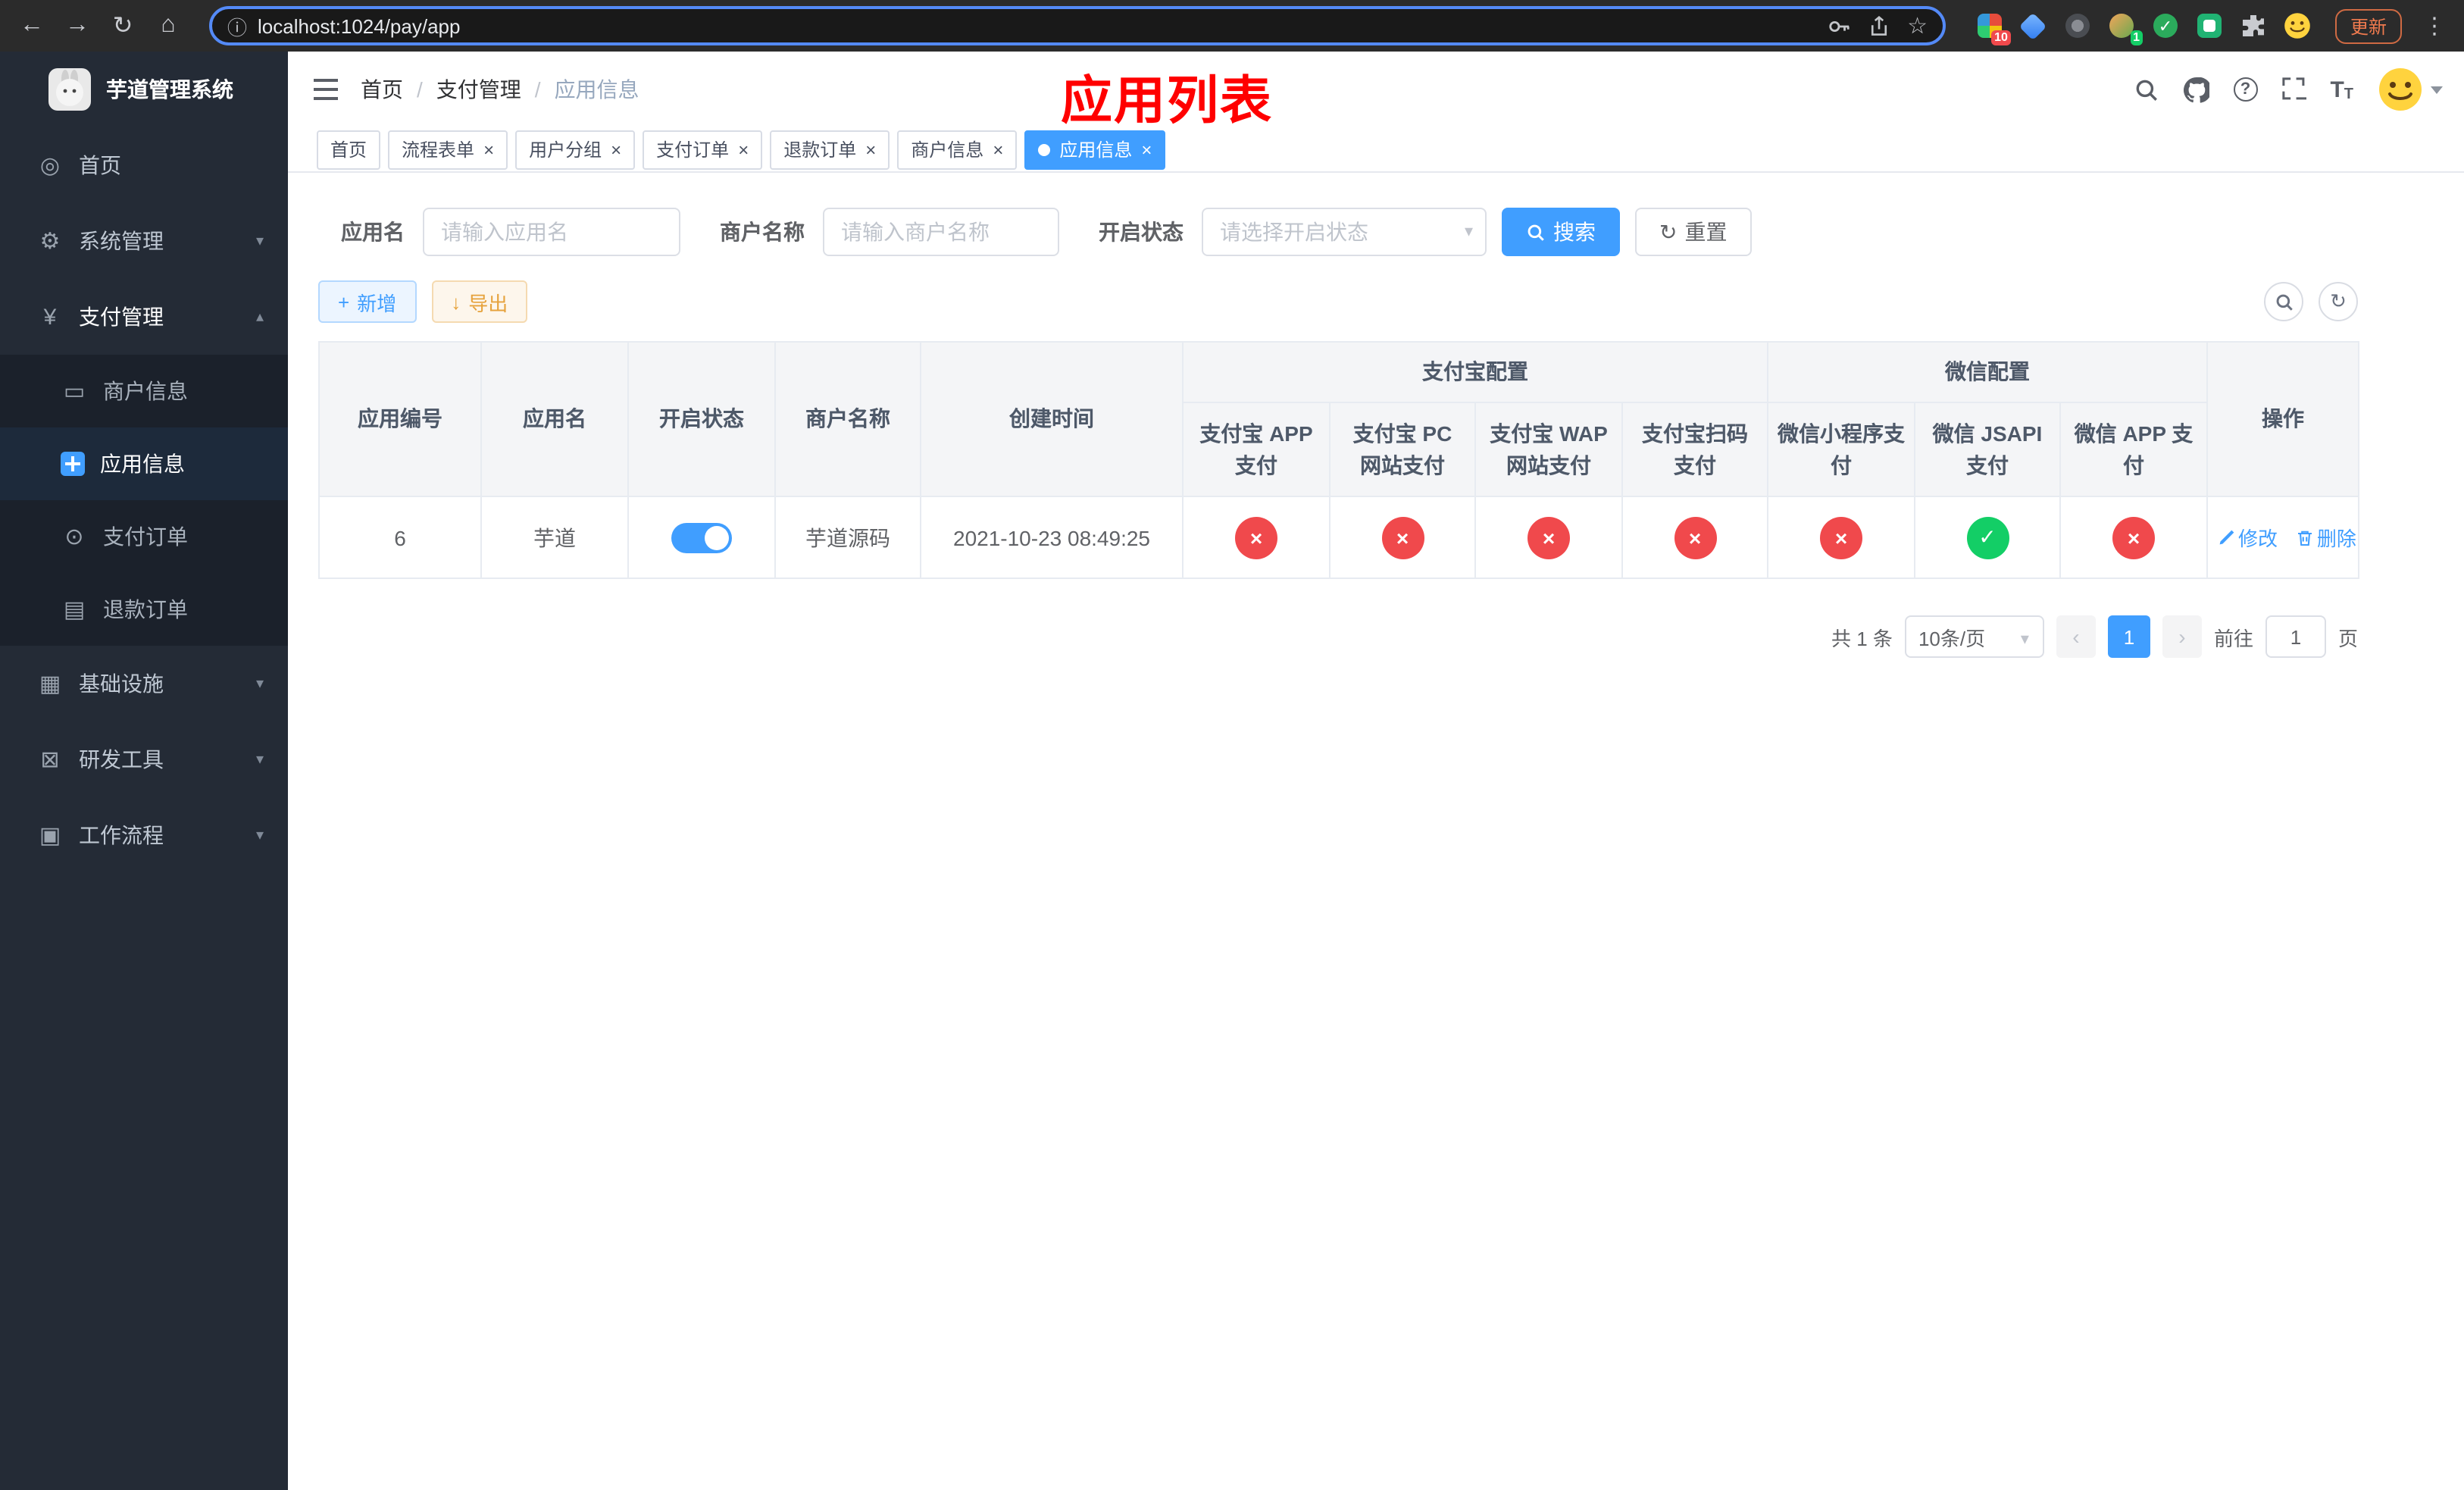 Image resolution: width=2464 pixels, height=1490 pixels. I want to click on cell-status, so click(701, 537).